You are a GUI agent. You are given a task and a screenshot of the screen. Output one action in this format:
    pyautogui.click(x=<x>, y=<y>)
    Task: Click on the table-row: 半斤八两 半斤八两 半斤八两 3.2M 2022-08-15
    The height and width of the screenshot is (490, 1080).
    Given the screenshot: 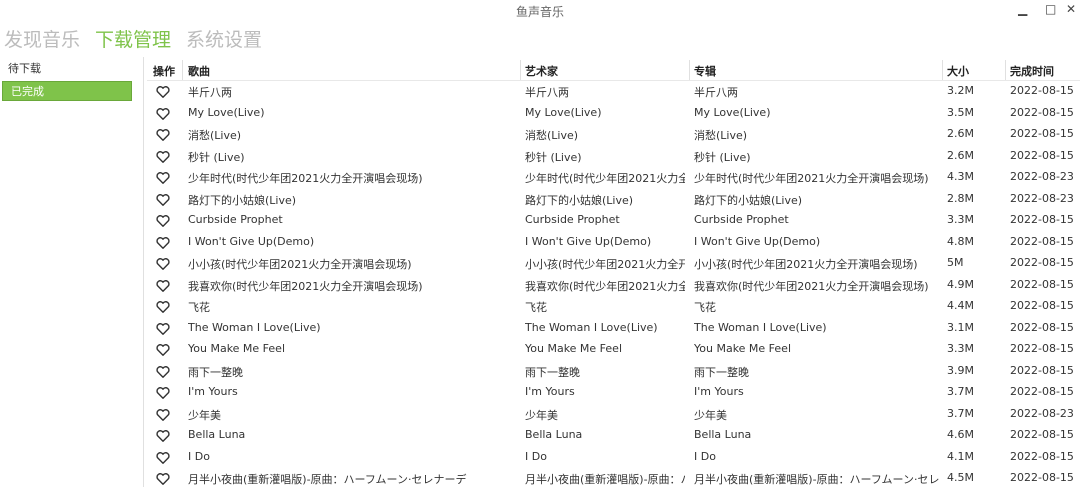 What is the action you would take?
    pyautogui.click(x=613, y=92)
    